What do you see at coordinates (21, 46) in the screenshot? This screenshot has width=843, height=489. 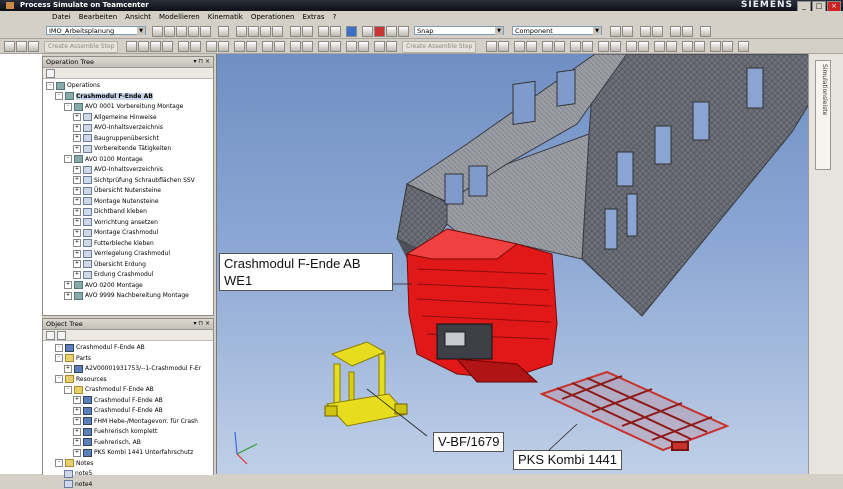 I see `sim-step-icon` at bounding box center [21, 46].